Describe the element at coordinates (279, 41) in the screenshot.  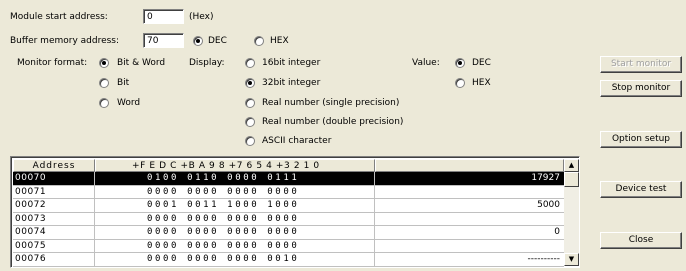
I see `buffer-hex-label: HEX` at that location.